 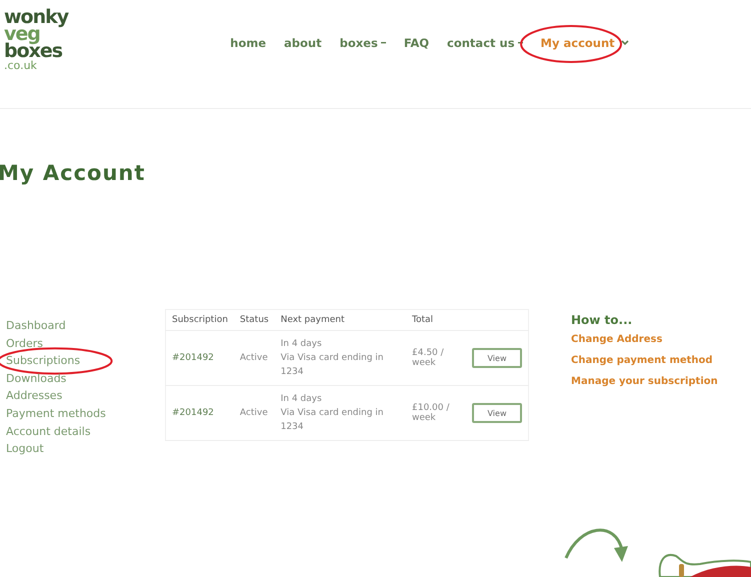 I want to click on total-cell: £4.50 / week, so click(x=436, y=358).